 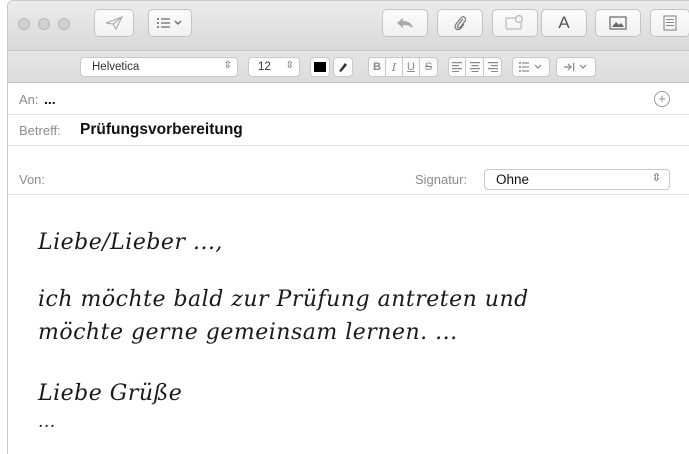 What do you see at coordinates (283, 299) in the screenshot?
I see `body-line-1: ich möchte bald zur Prüfung antreten und` at bounding box center [283, 299].